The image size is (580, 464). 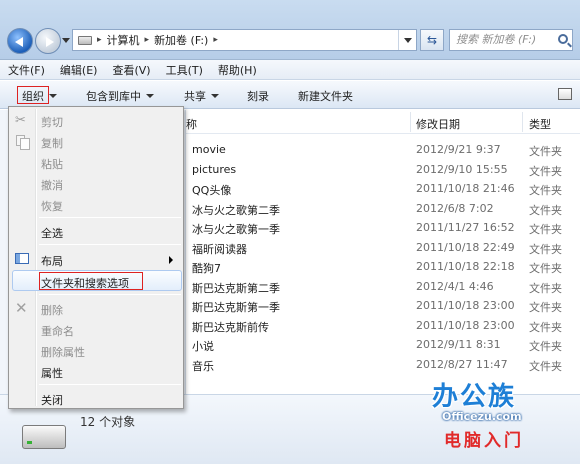 I want to click on file-date: 2011/11/27 16:52, so click(x=465, y=227).